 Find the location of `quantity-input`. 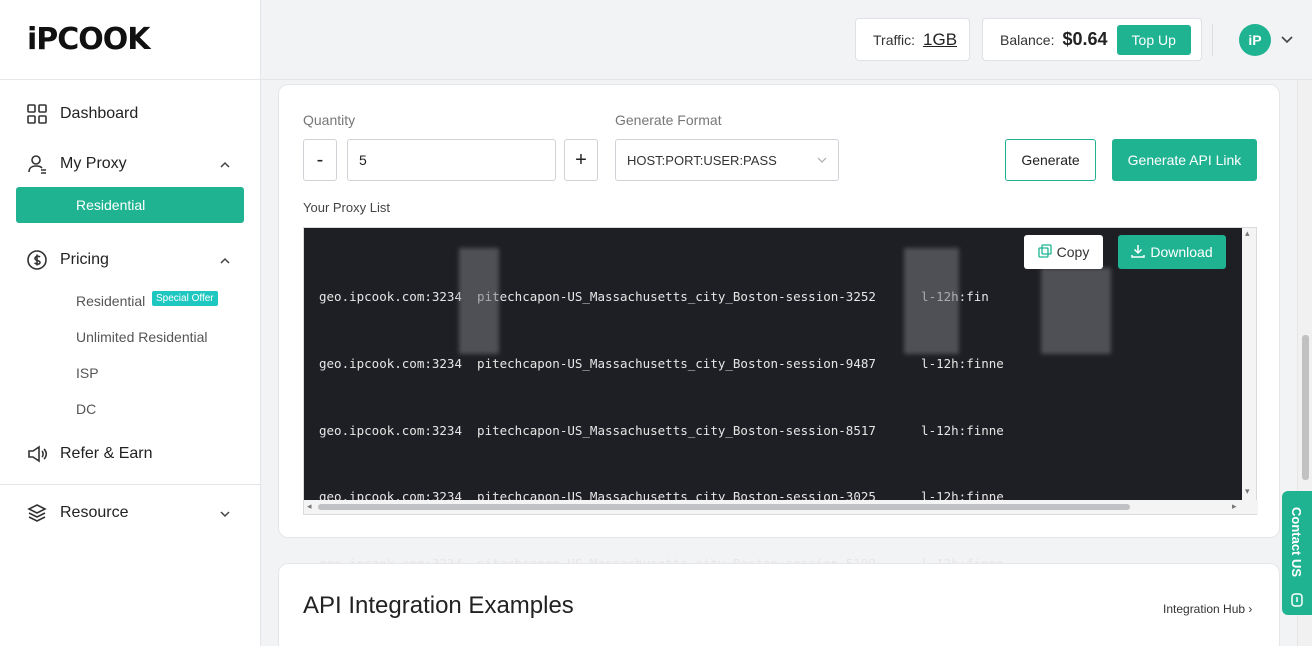

quantity-input is located at coordinates (451, 160).